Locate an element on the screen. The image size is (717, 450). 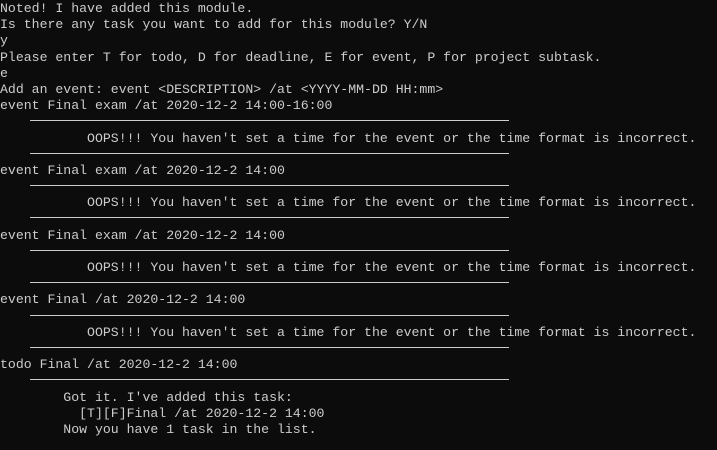
terminal-line: event Final /at 2020-12-2 14:00 is located at coordinates (123, 300).